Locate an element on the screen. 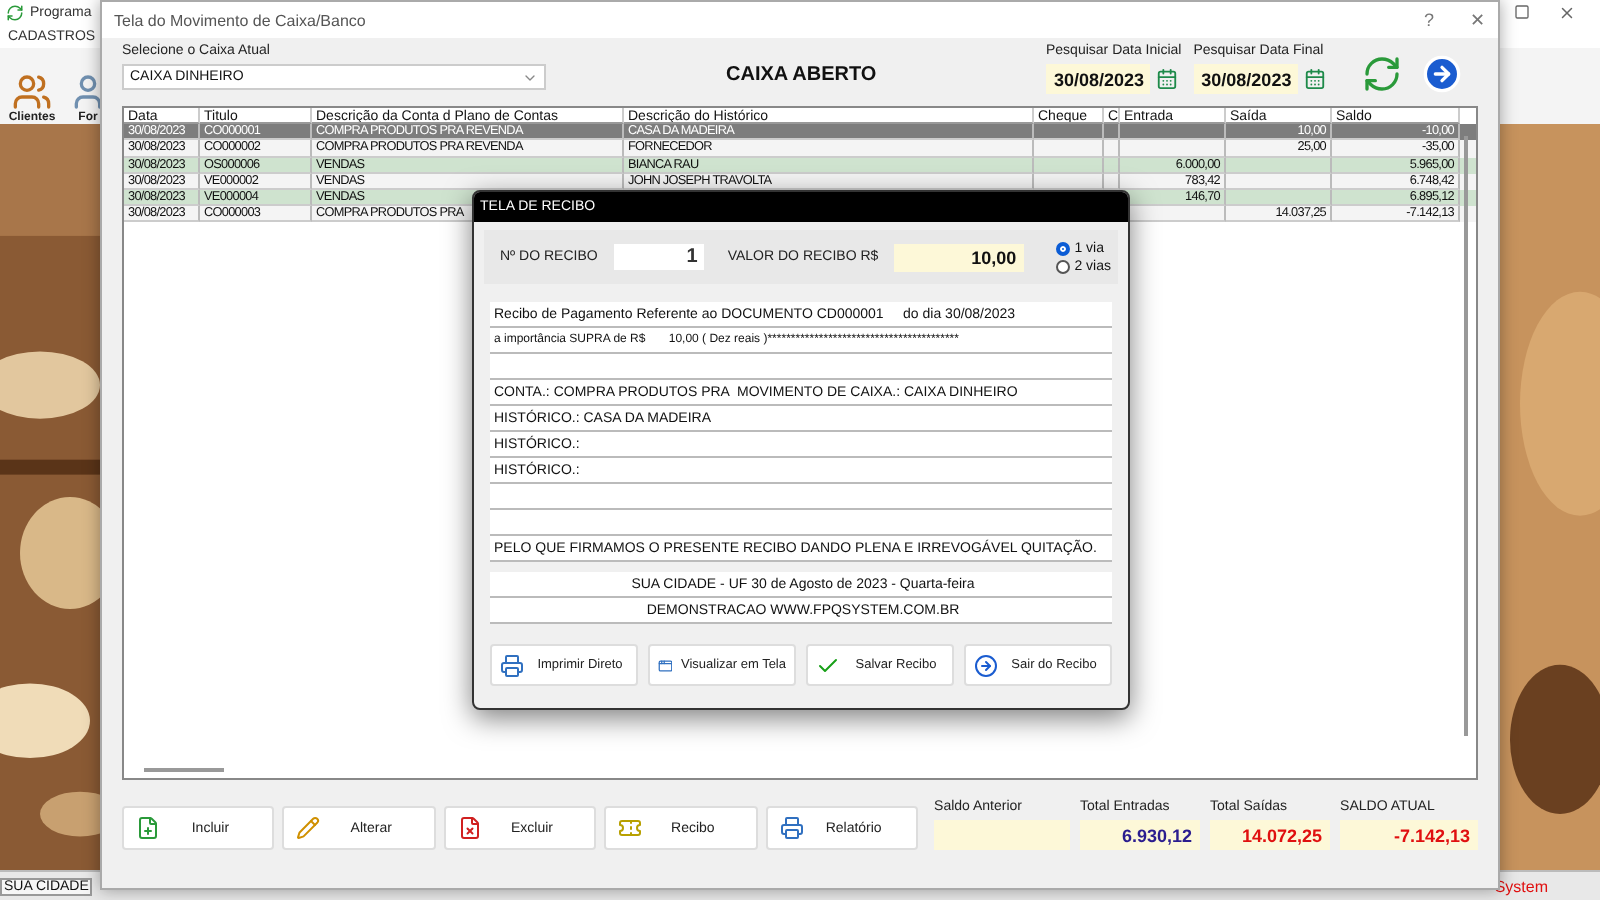 This screenshot has height=900, width=1600. status-heading: CAIXA ABERTO is located at coordinates (802, 75).